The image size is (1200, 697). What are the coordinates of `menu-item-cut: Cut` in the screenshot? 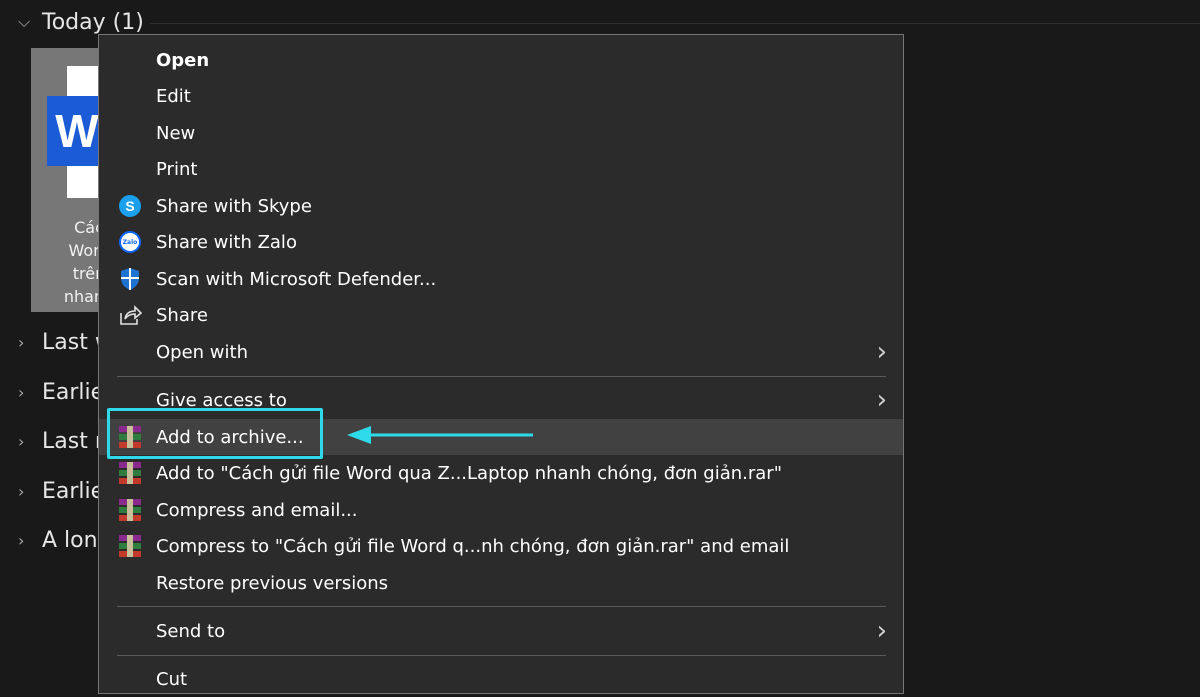 It's located at (501, 679).